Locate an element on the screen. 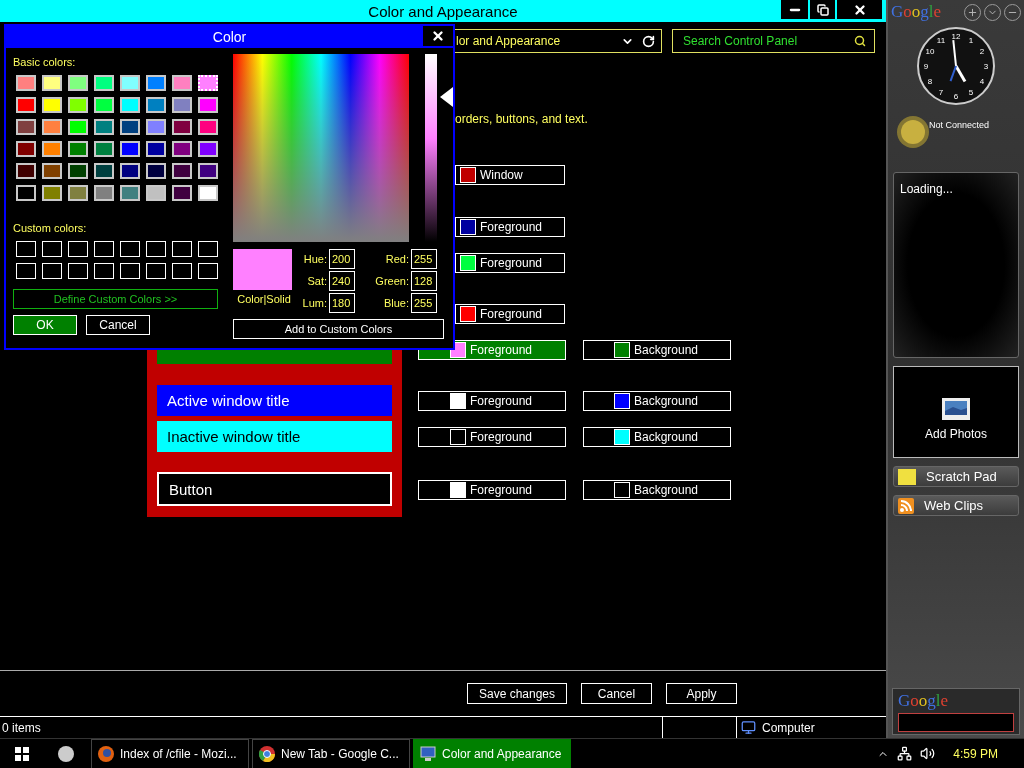  search-icon is located at coordinates (860, 41).